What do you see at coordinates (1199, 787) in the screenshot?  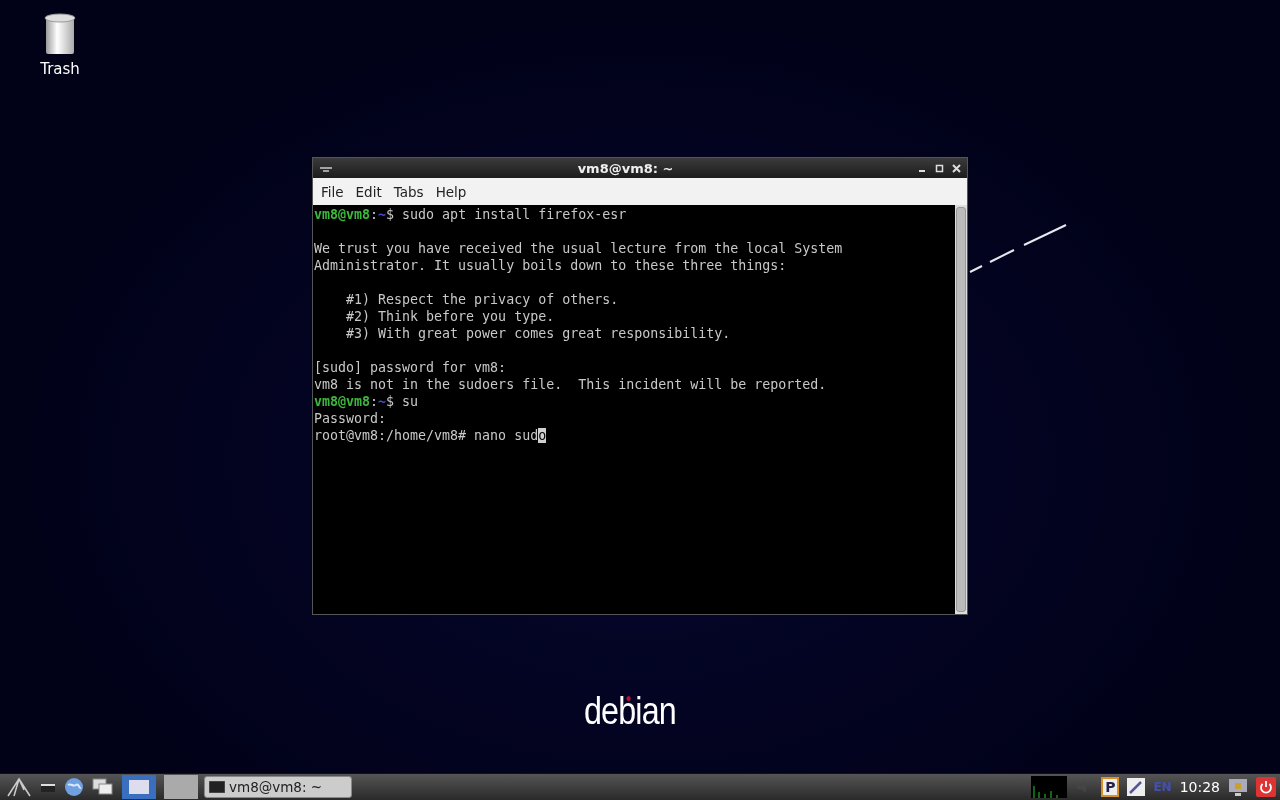 I see `clock: 10:28` at bounding box center [1199, 787].